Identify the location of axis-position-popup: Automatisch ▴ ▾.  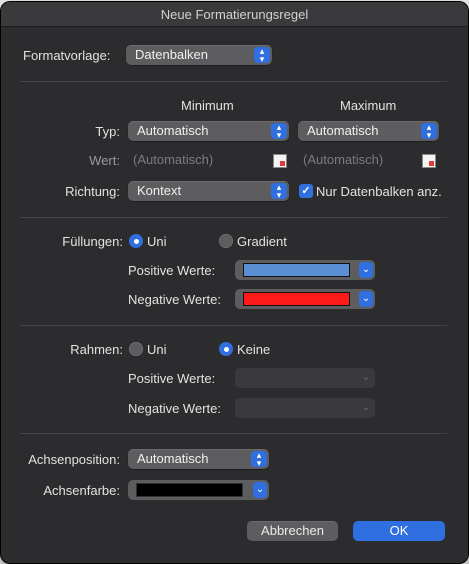
(198, 459).